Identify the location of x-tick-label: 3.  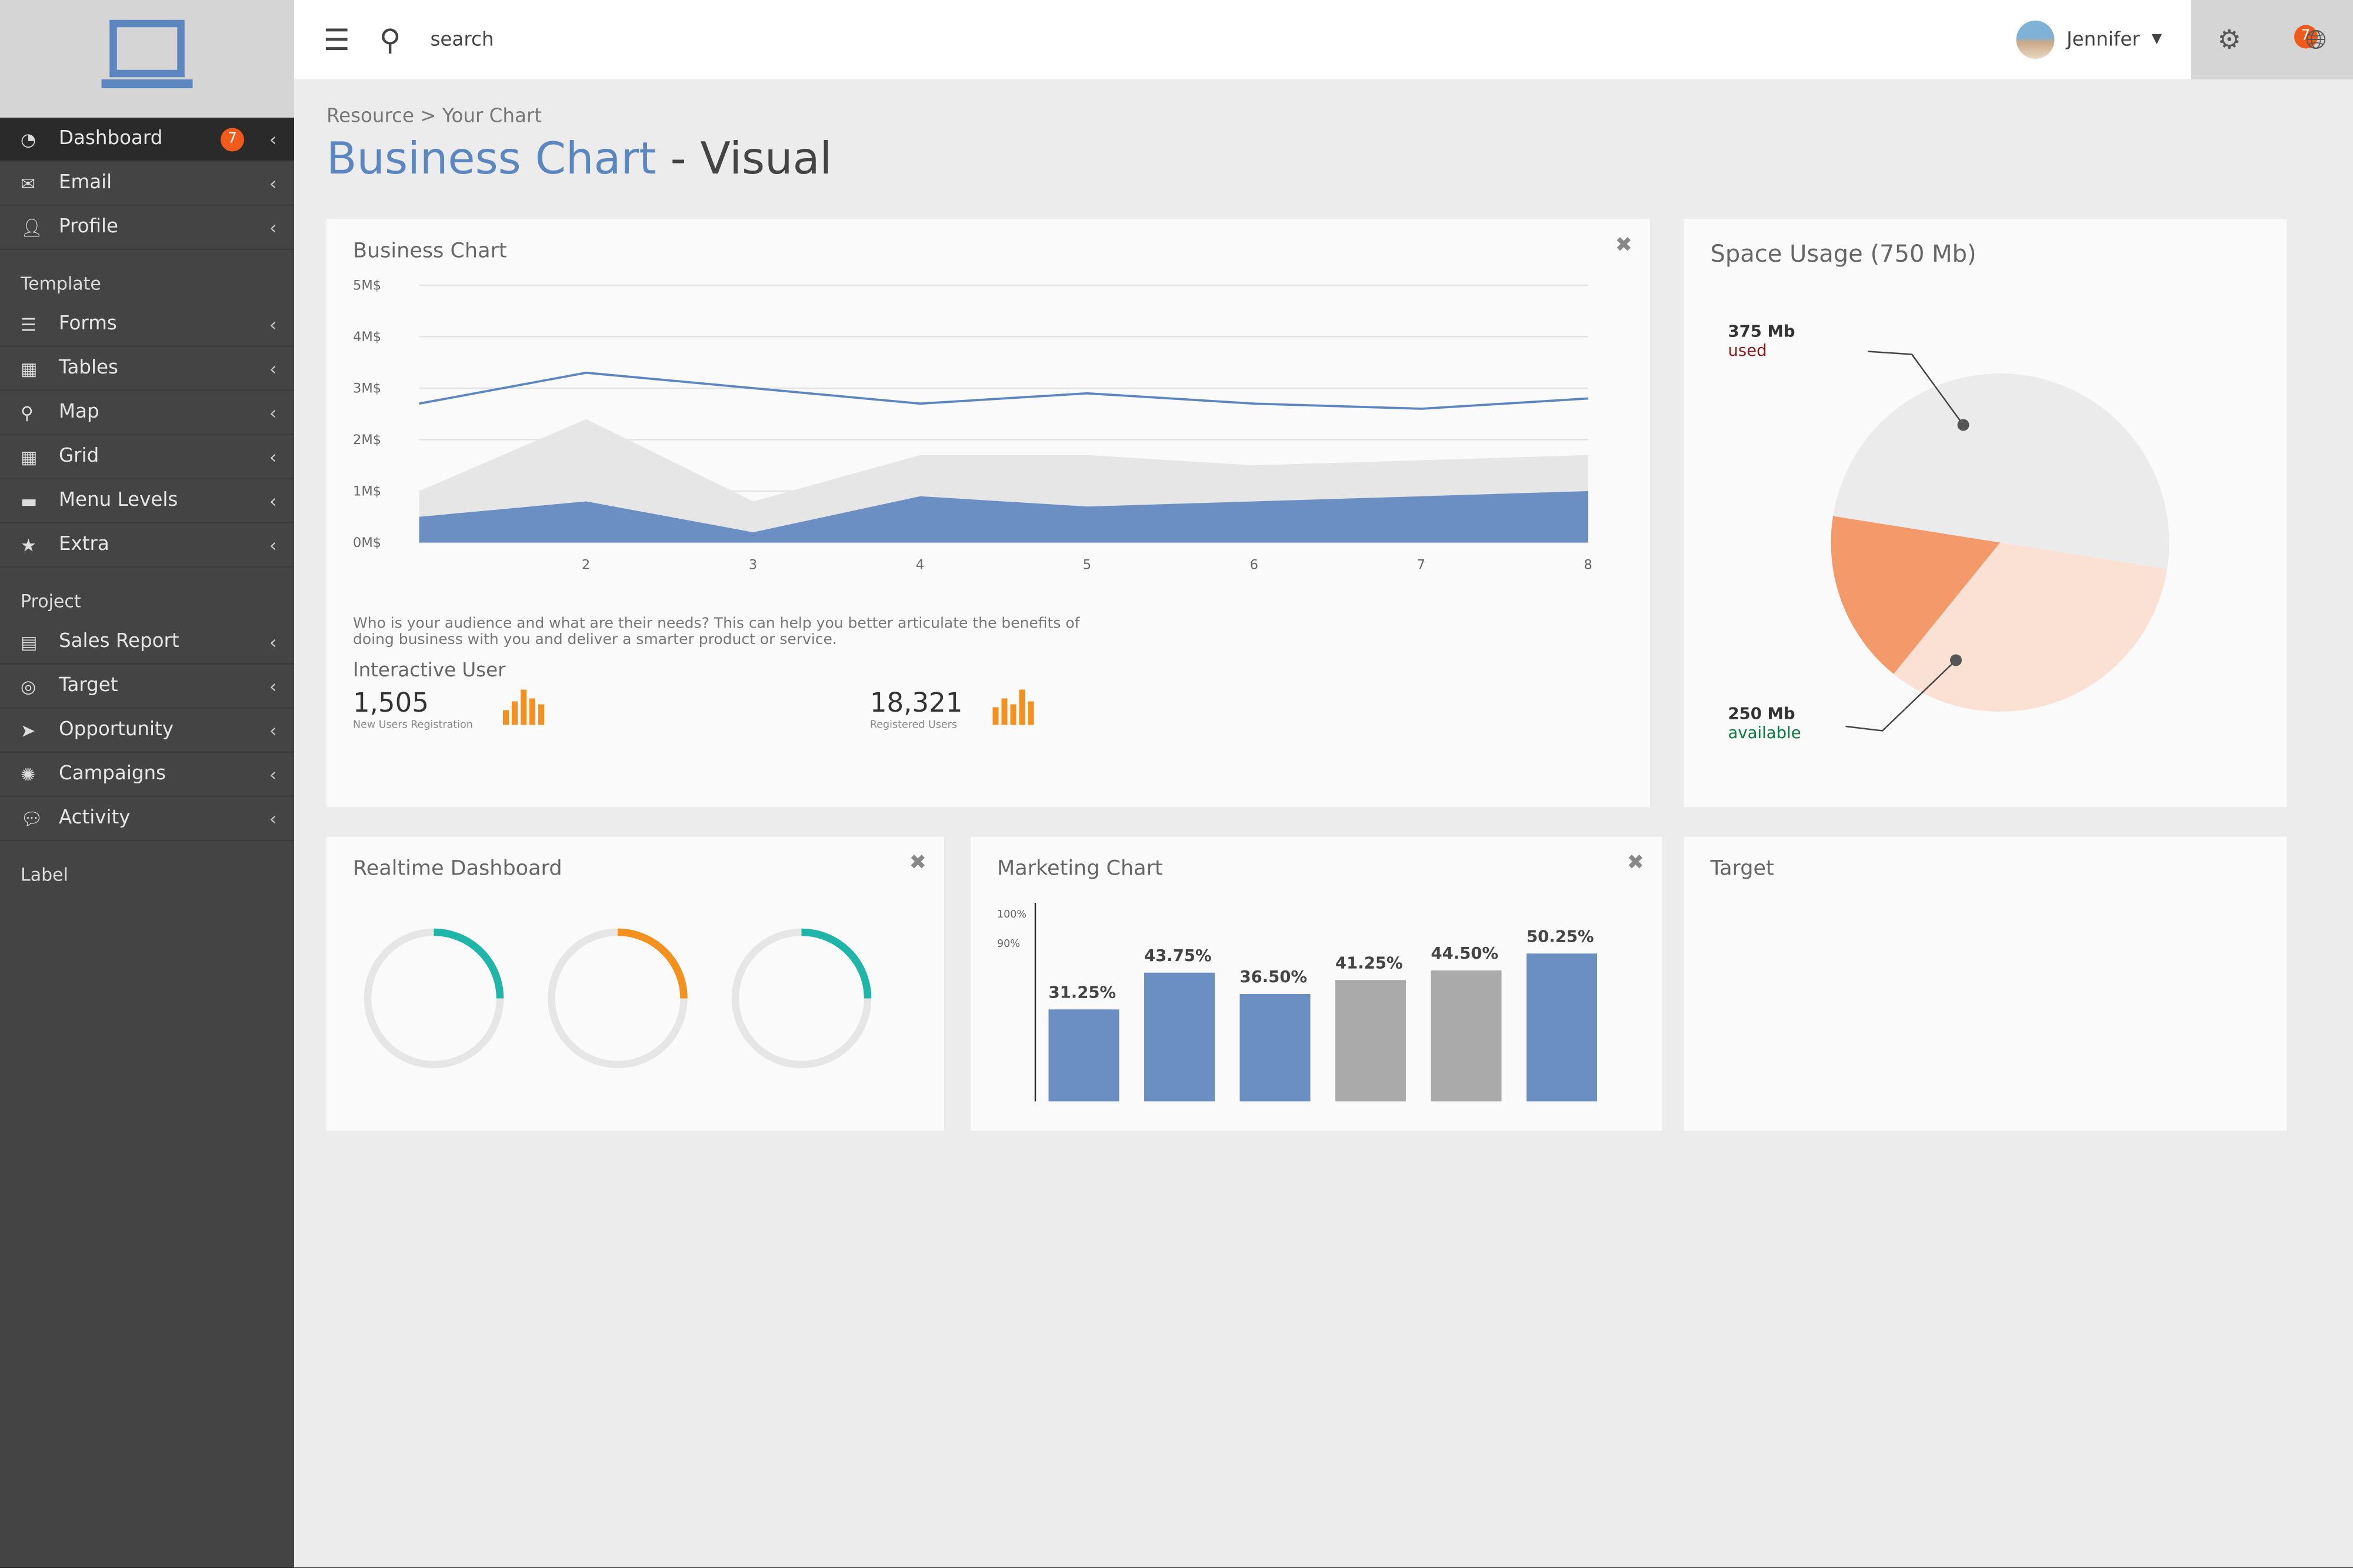
(753, 565).